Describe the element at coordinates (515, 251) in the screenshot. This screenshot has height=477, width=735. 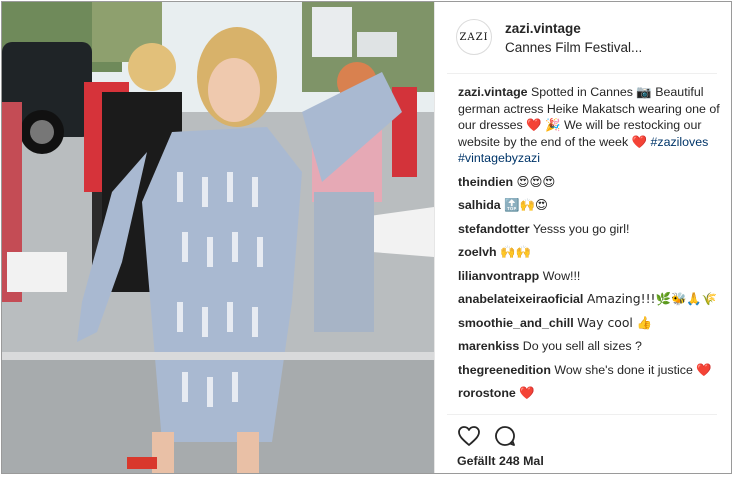
I see `comment-text: 🙌🙌` at that location.